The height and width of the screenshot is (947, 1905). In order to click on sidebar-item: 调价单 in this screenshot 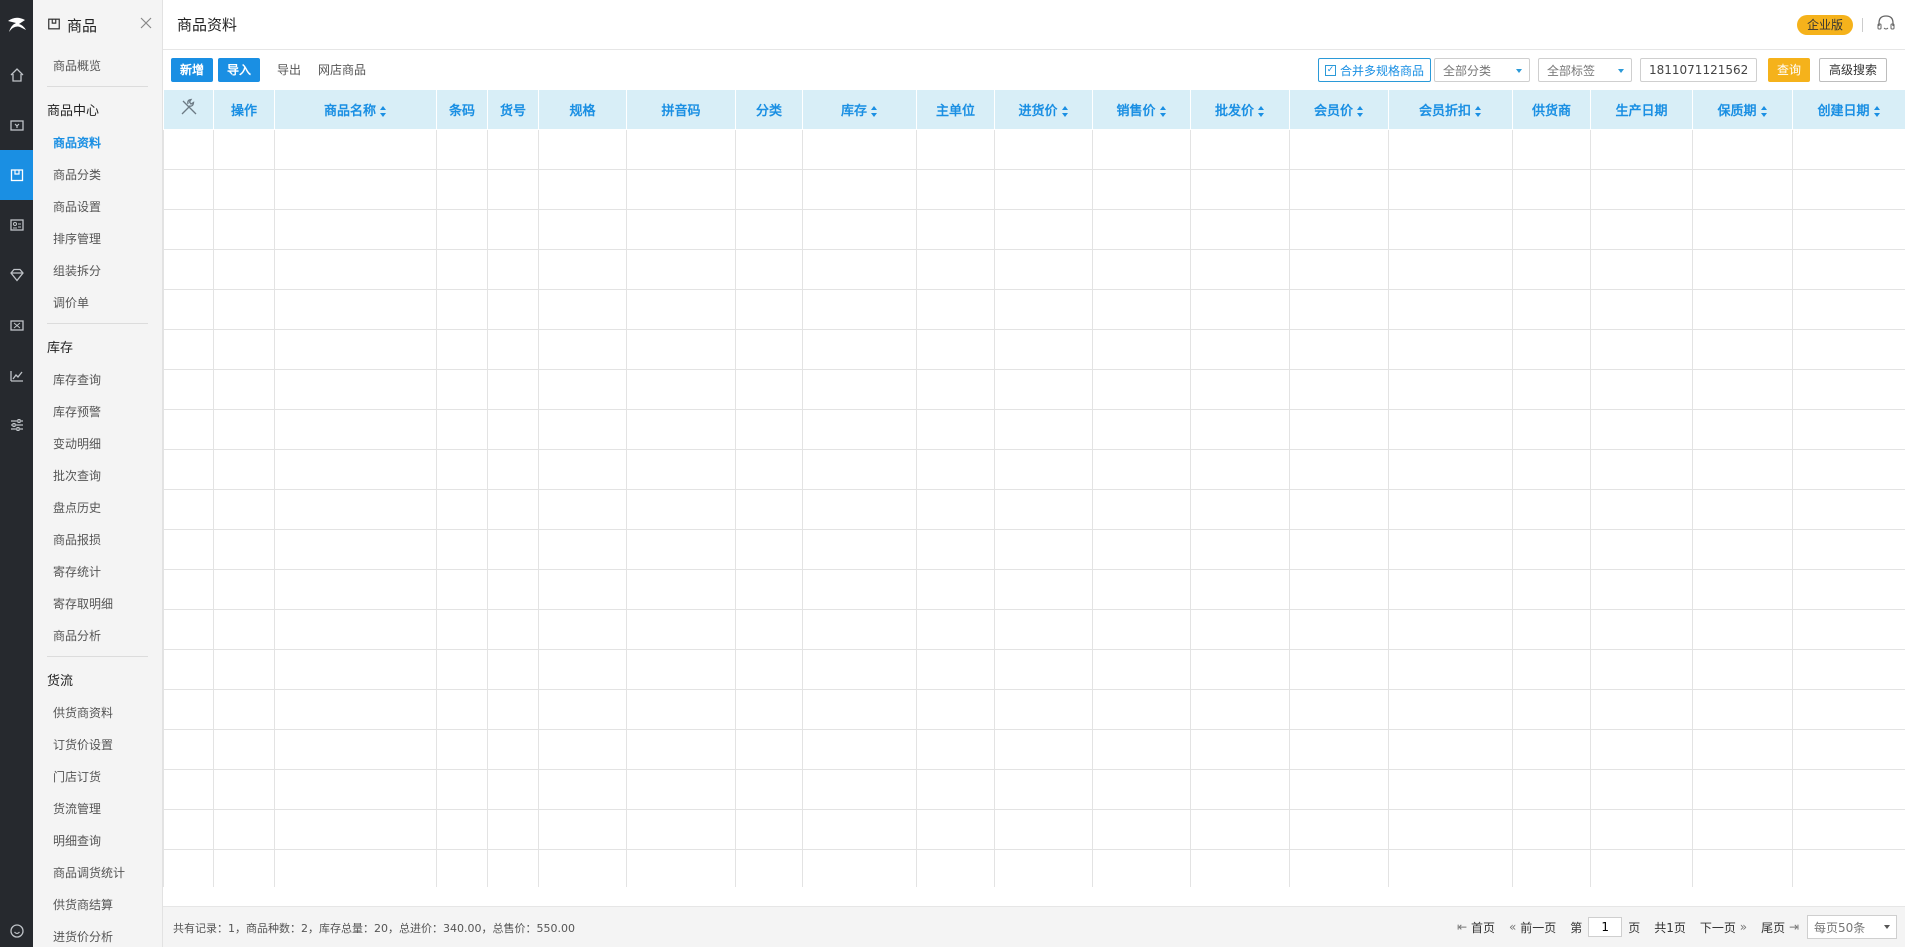, I will do `click(97, 303)`.